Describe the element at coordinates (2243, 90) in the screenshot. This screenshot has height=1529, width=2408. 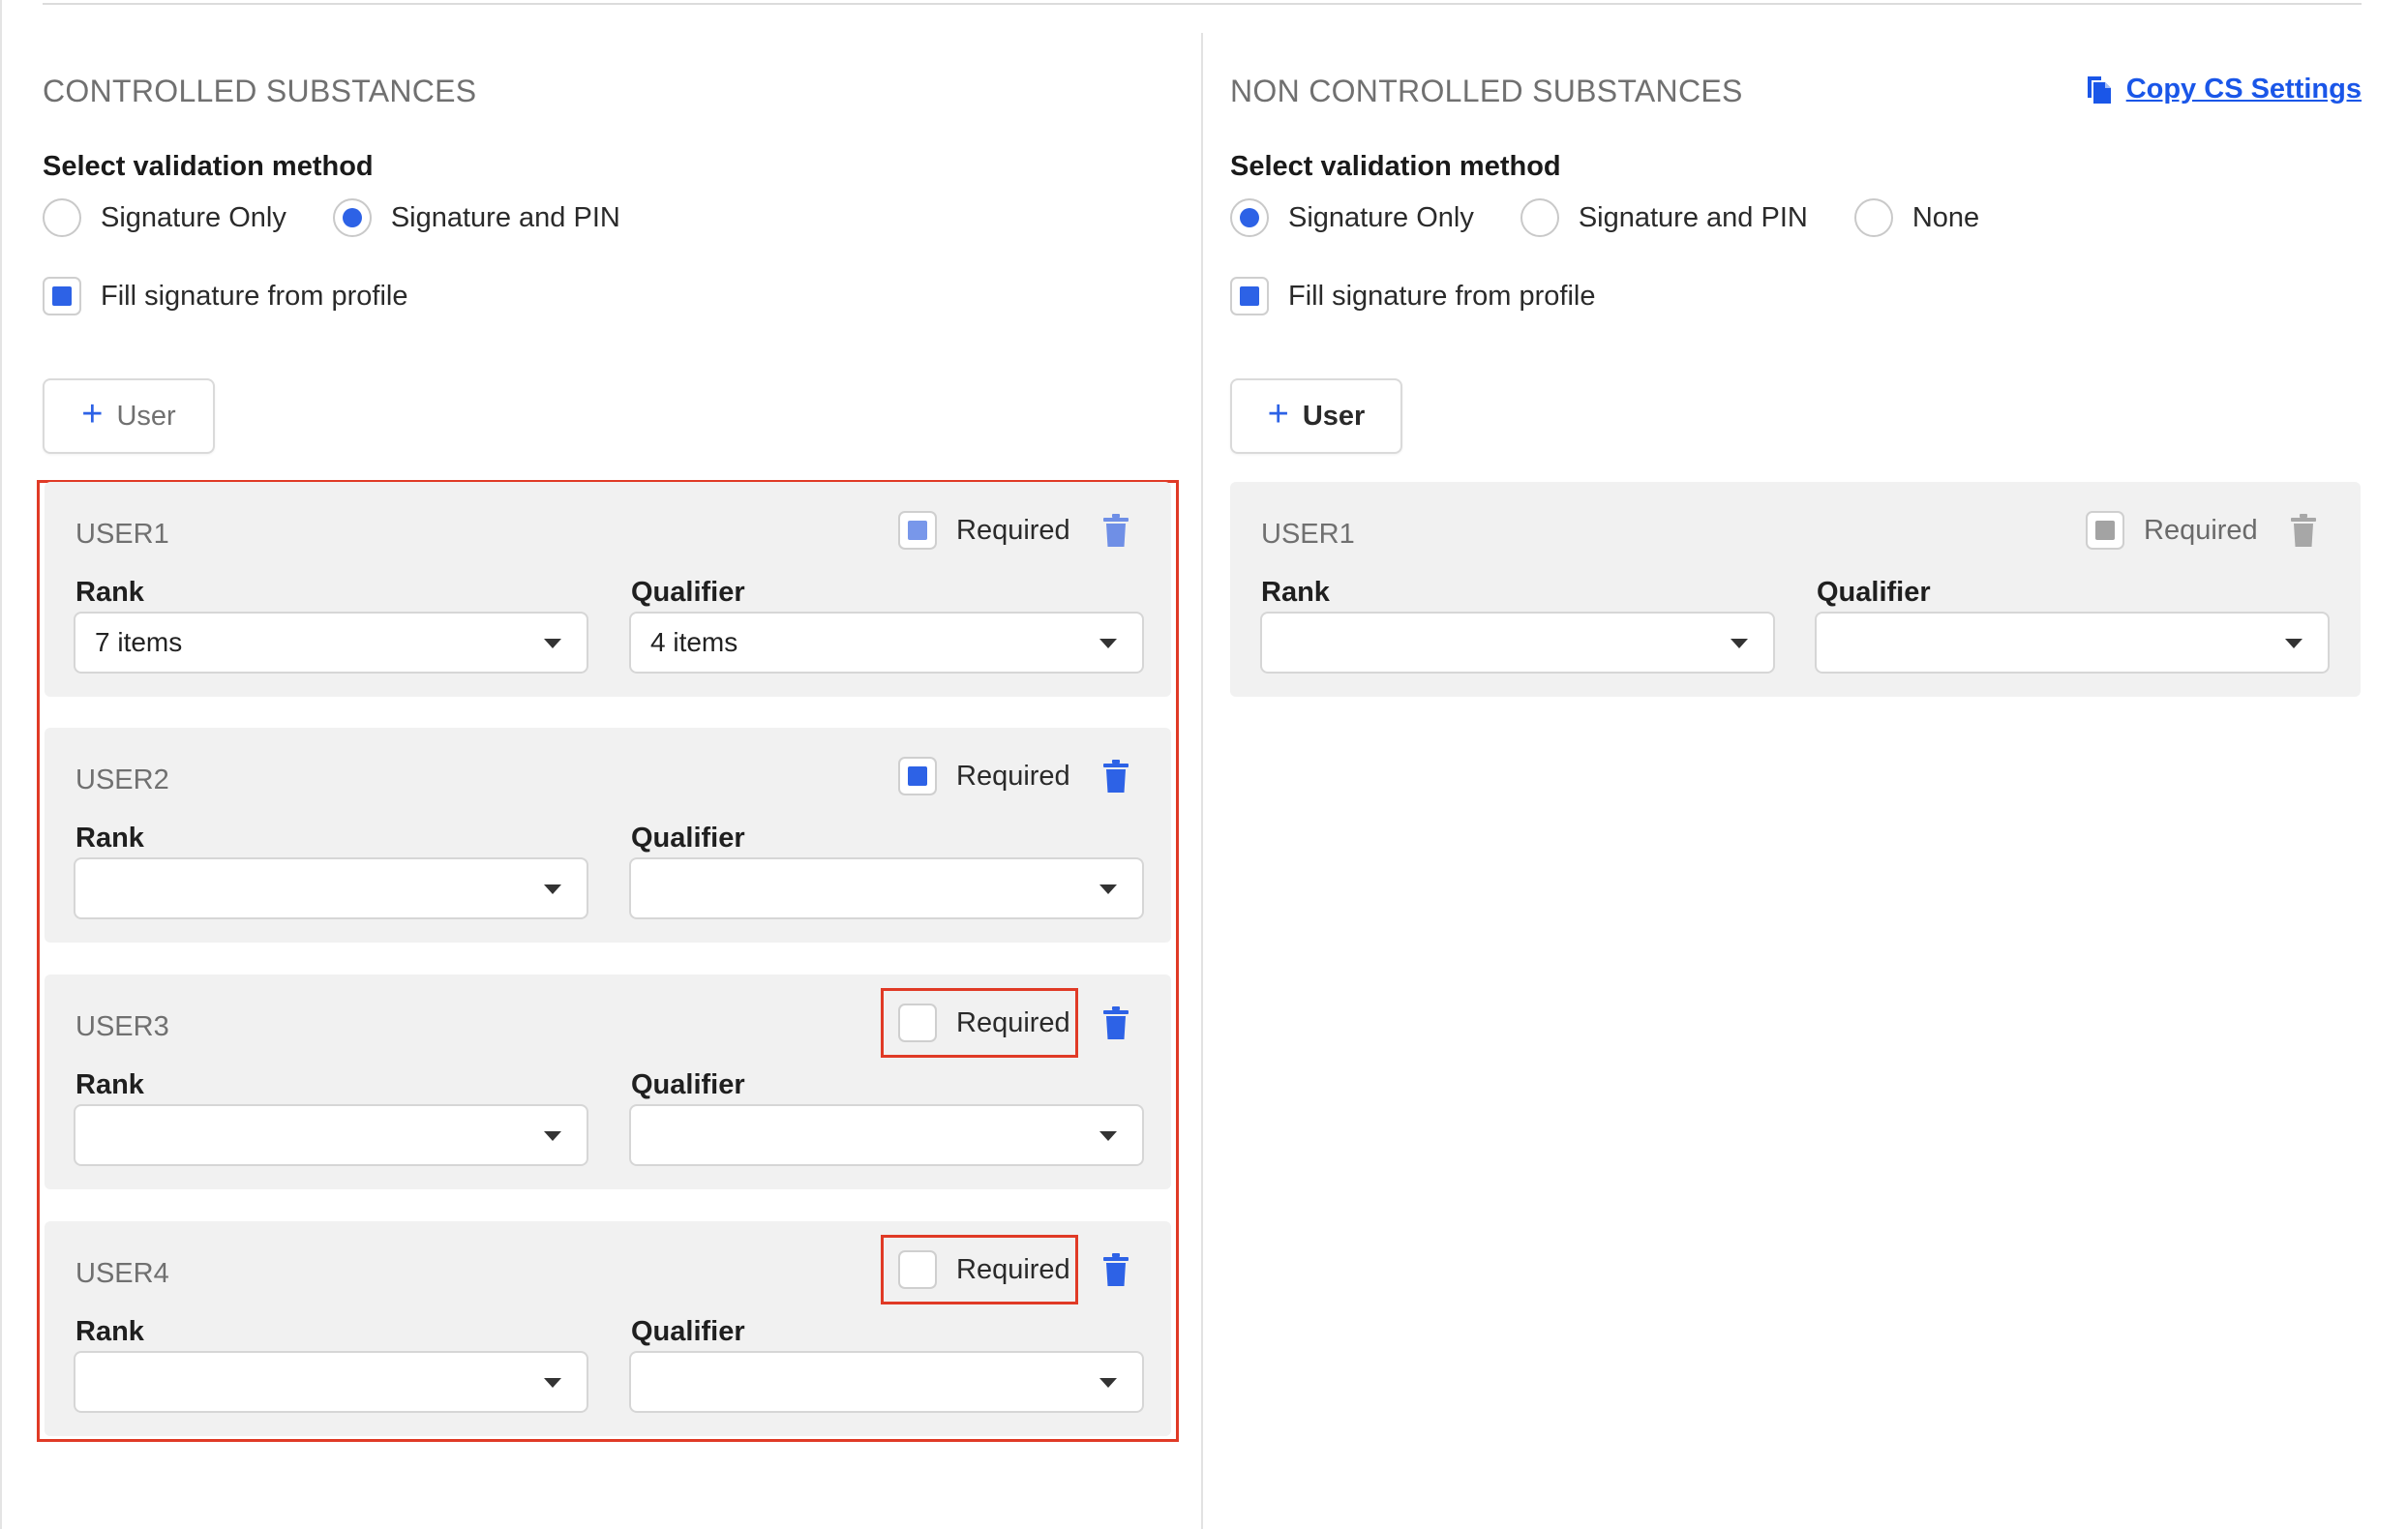
I see `copy-link-label: Copy CS Settings` at that location.